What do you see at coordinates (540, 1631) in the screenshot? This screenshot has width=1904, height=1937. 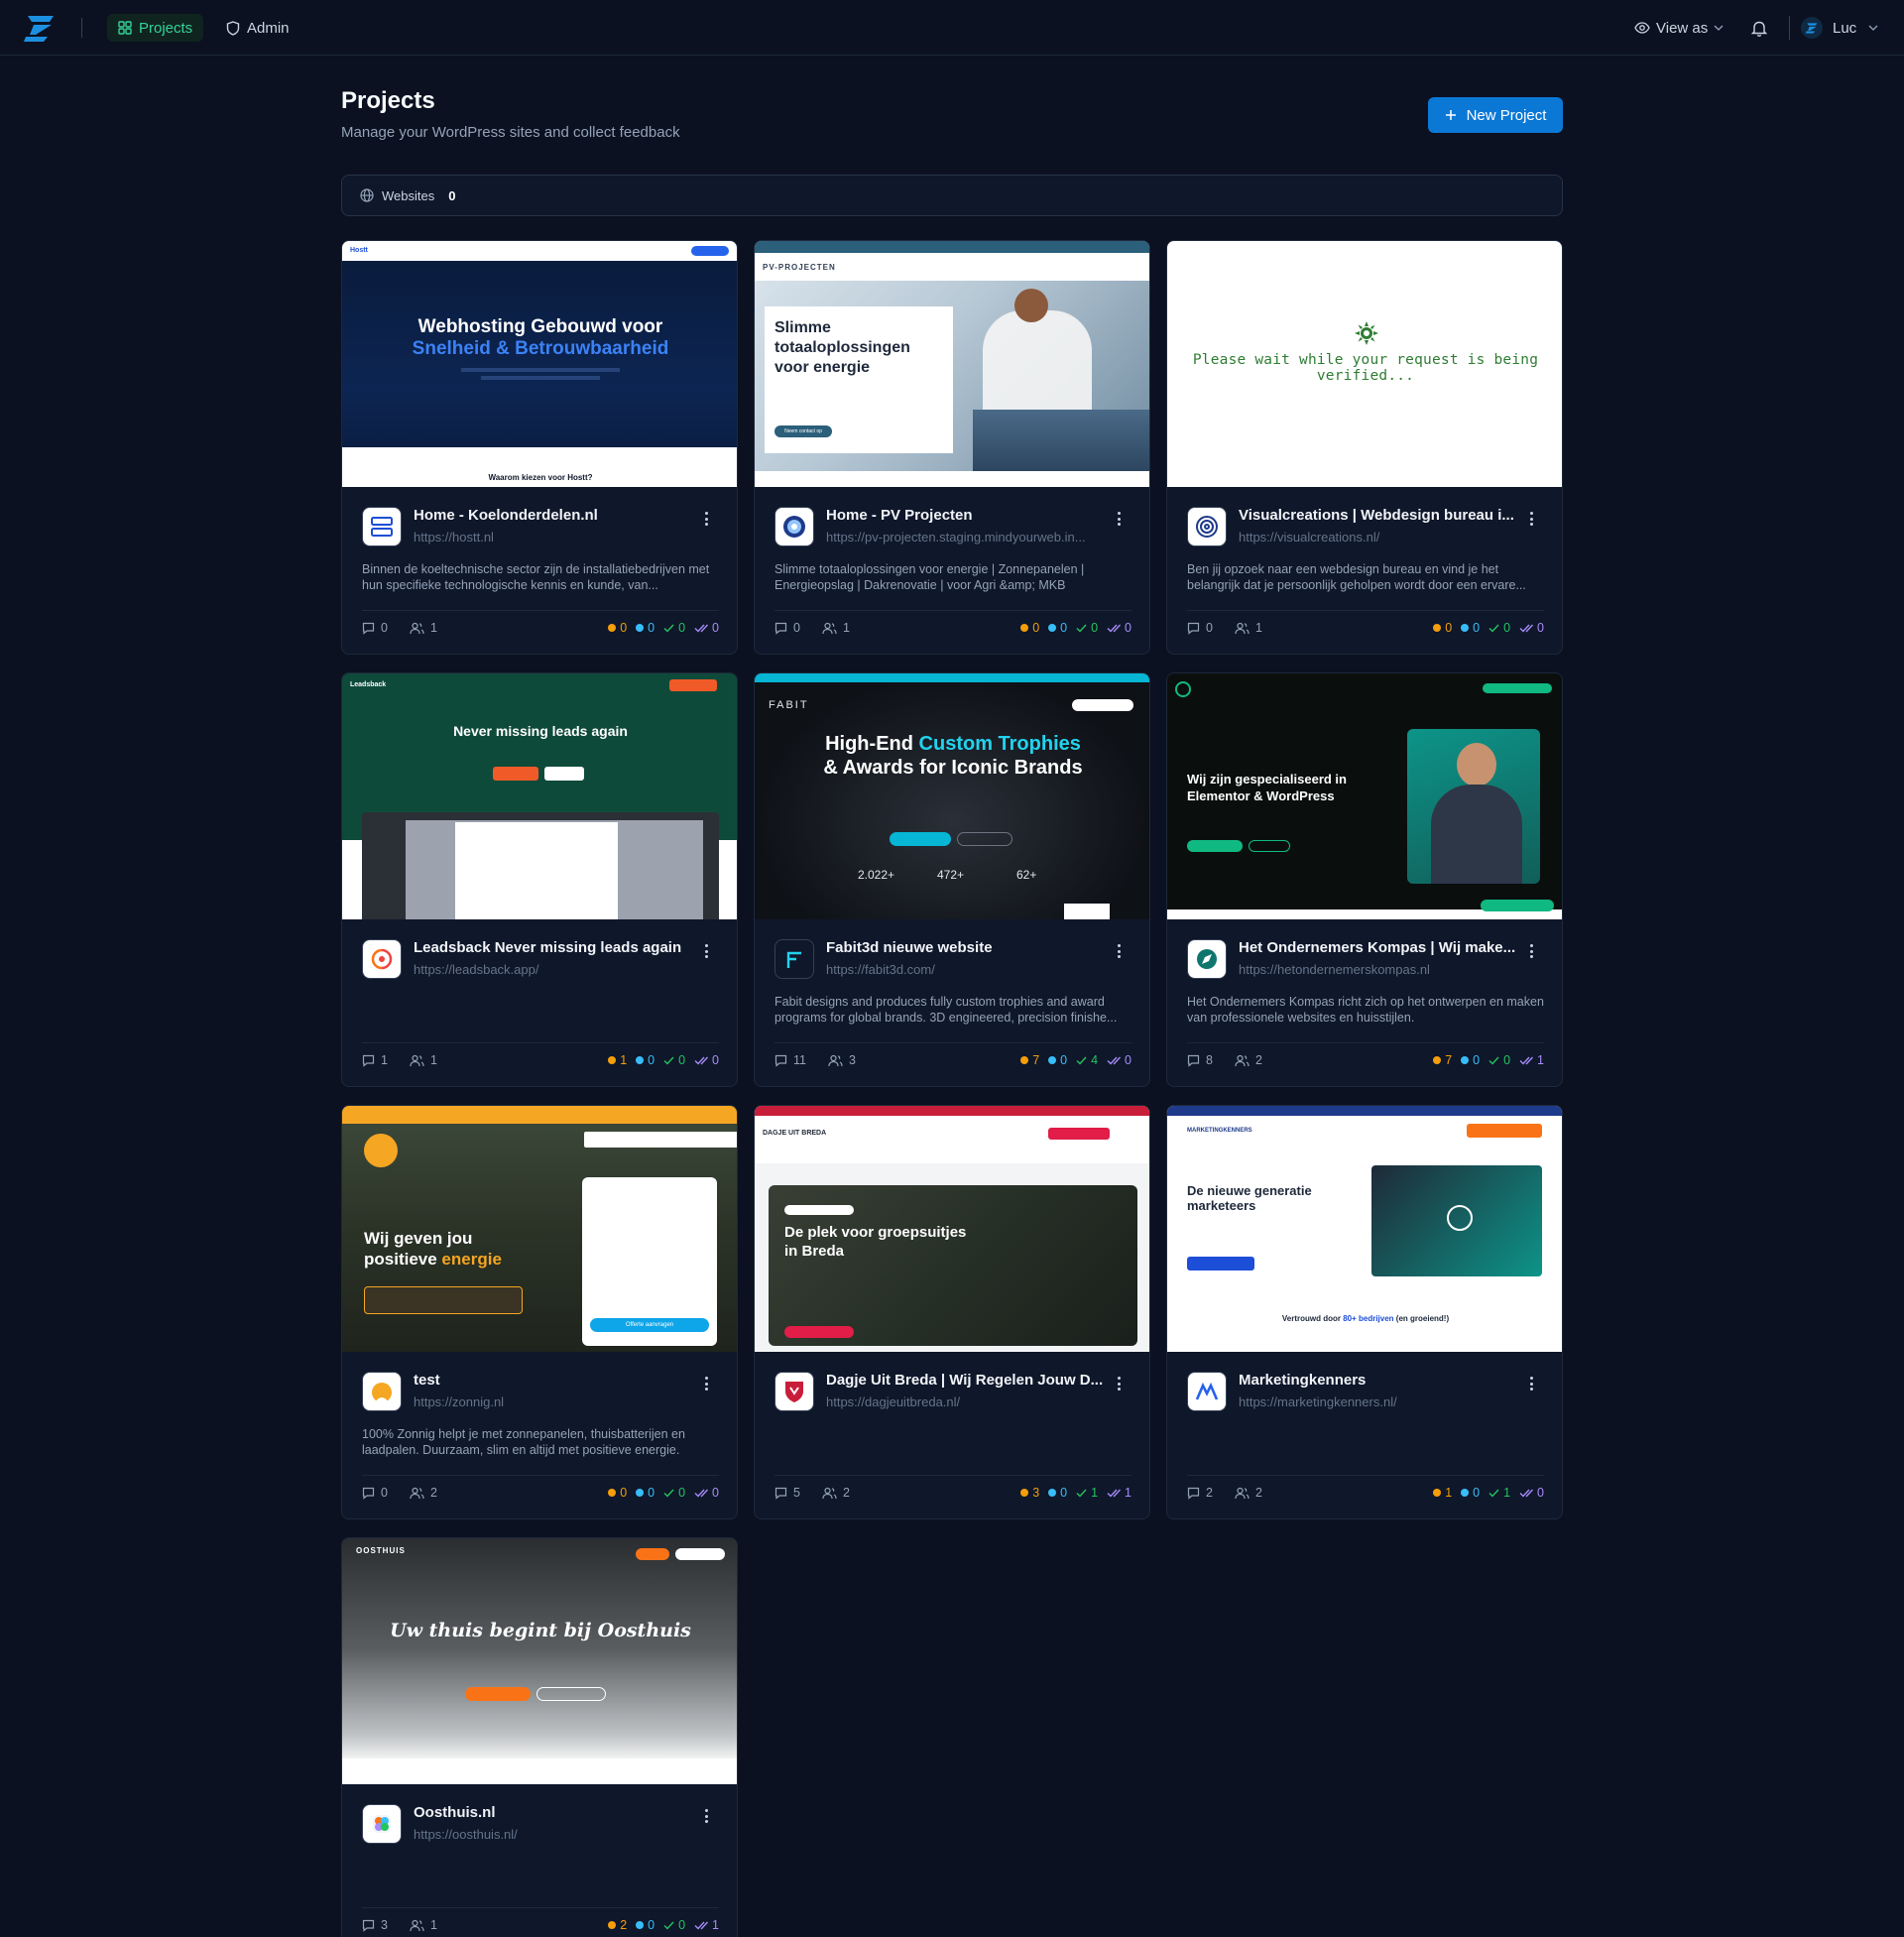 I see `thumb-headline: Uw thuis begint bij Oosthuis` at bounding box center [540, 1631].